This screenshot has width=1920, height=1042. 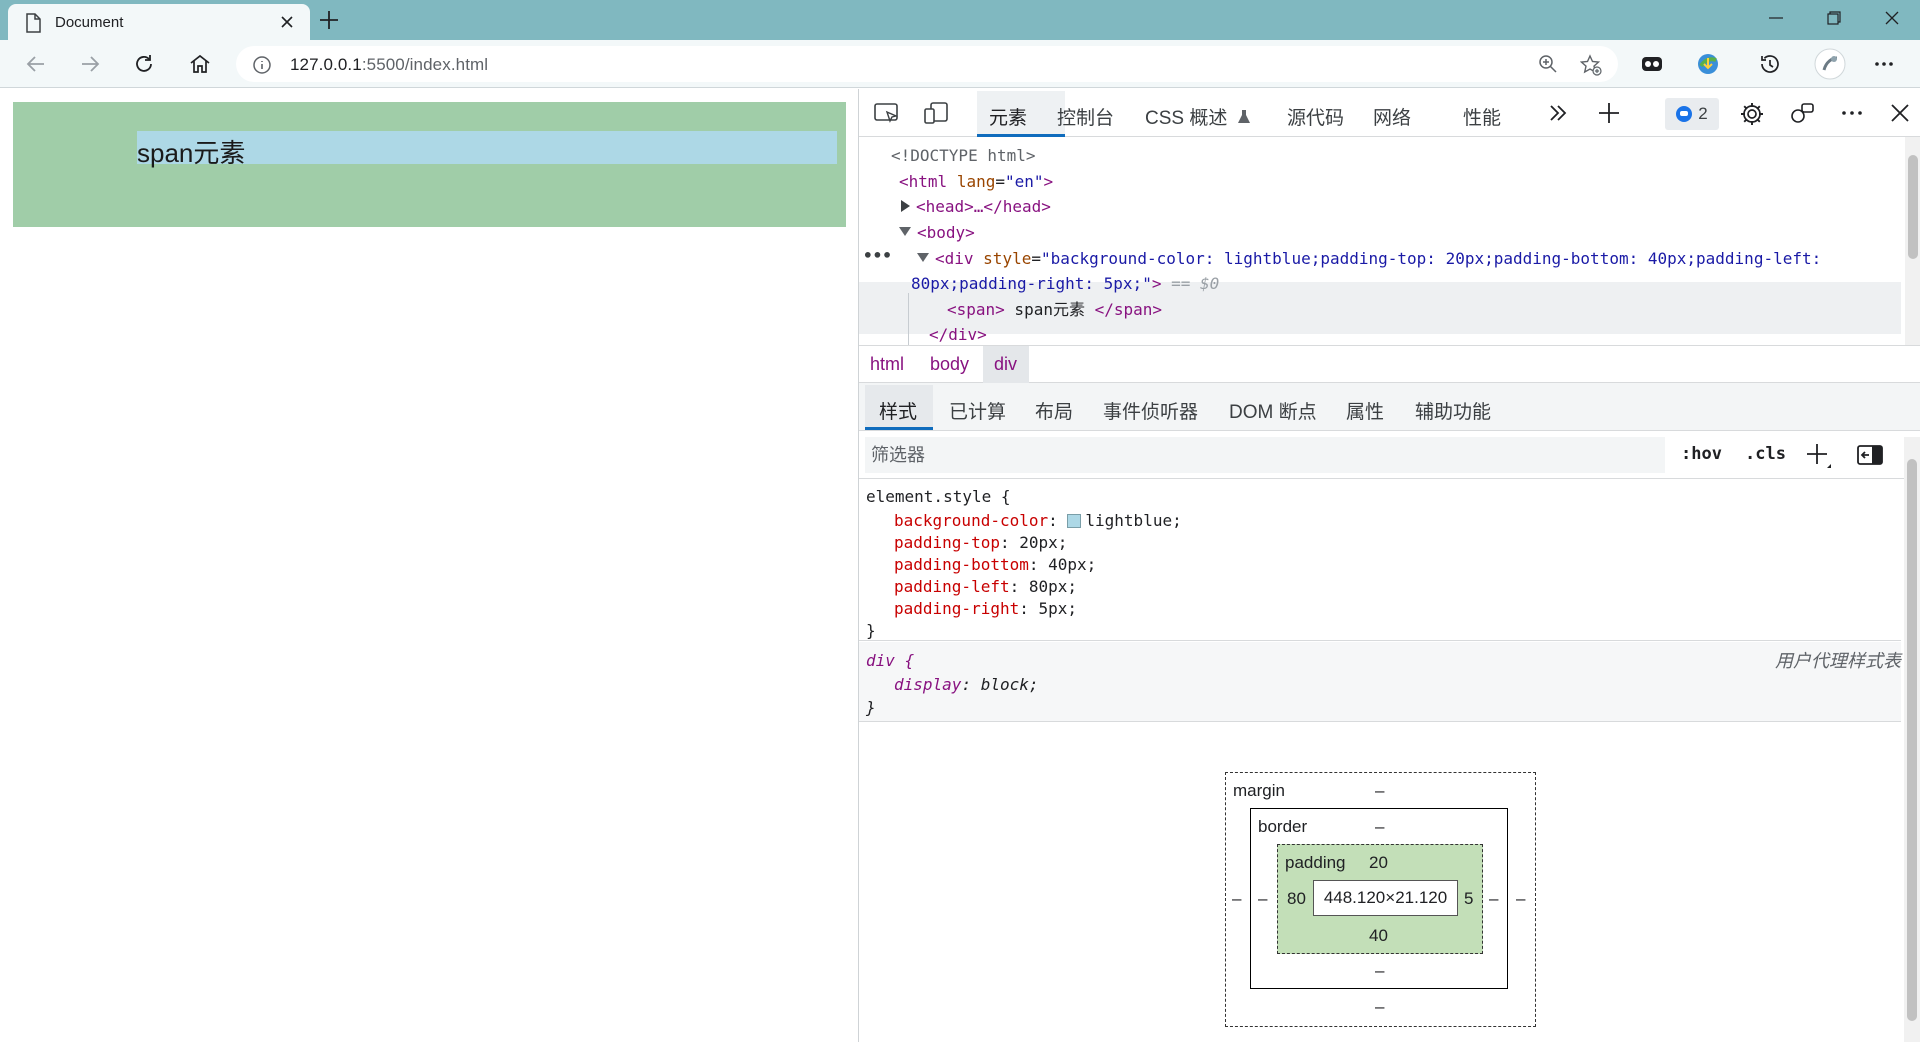 I want to click on zoom-icon, so click(x=1548, y=64).